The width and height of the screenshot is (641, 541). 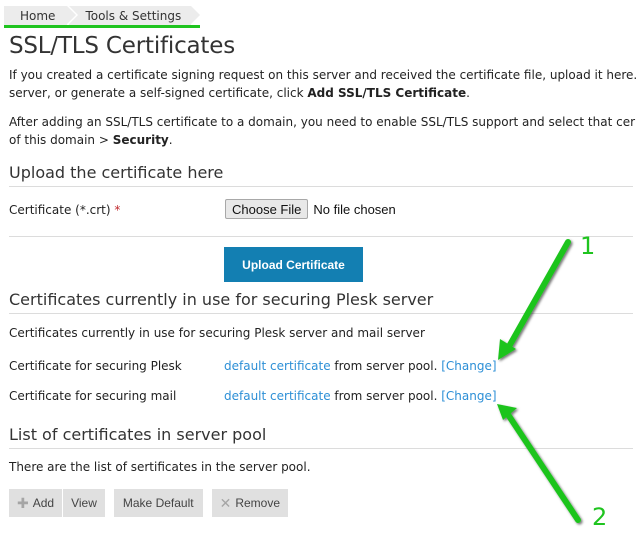 I want to click on remove-button: ✕ Remove, so click(x=250, y=503).